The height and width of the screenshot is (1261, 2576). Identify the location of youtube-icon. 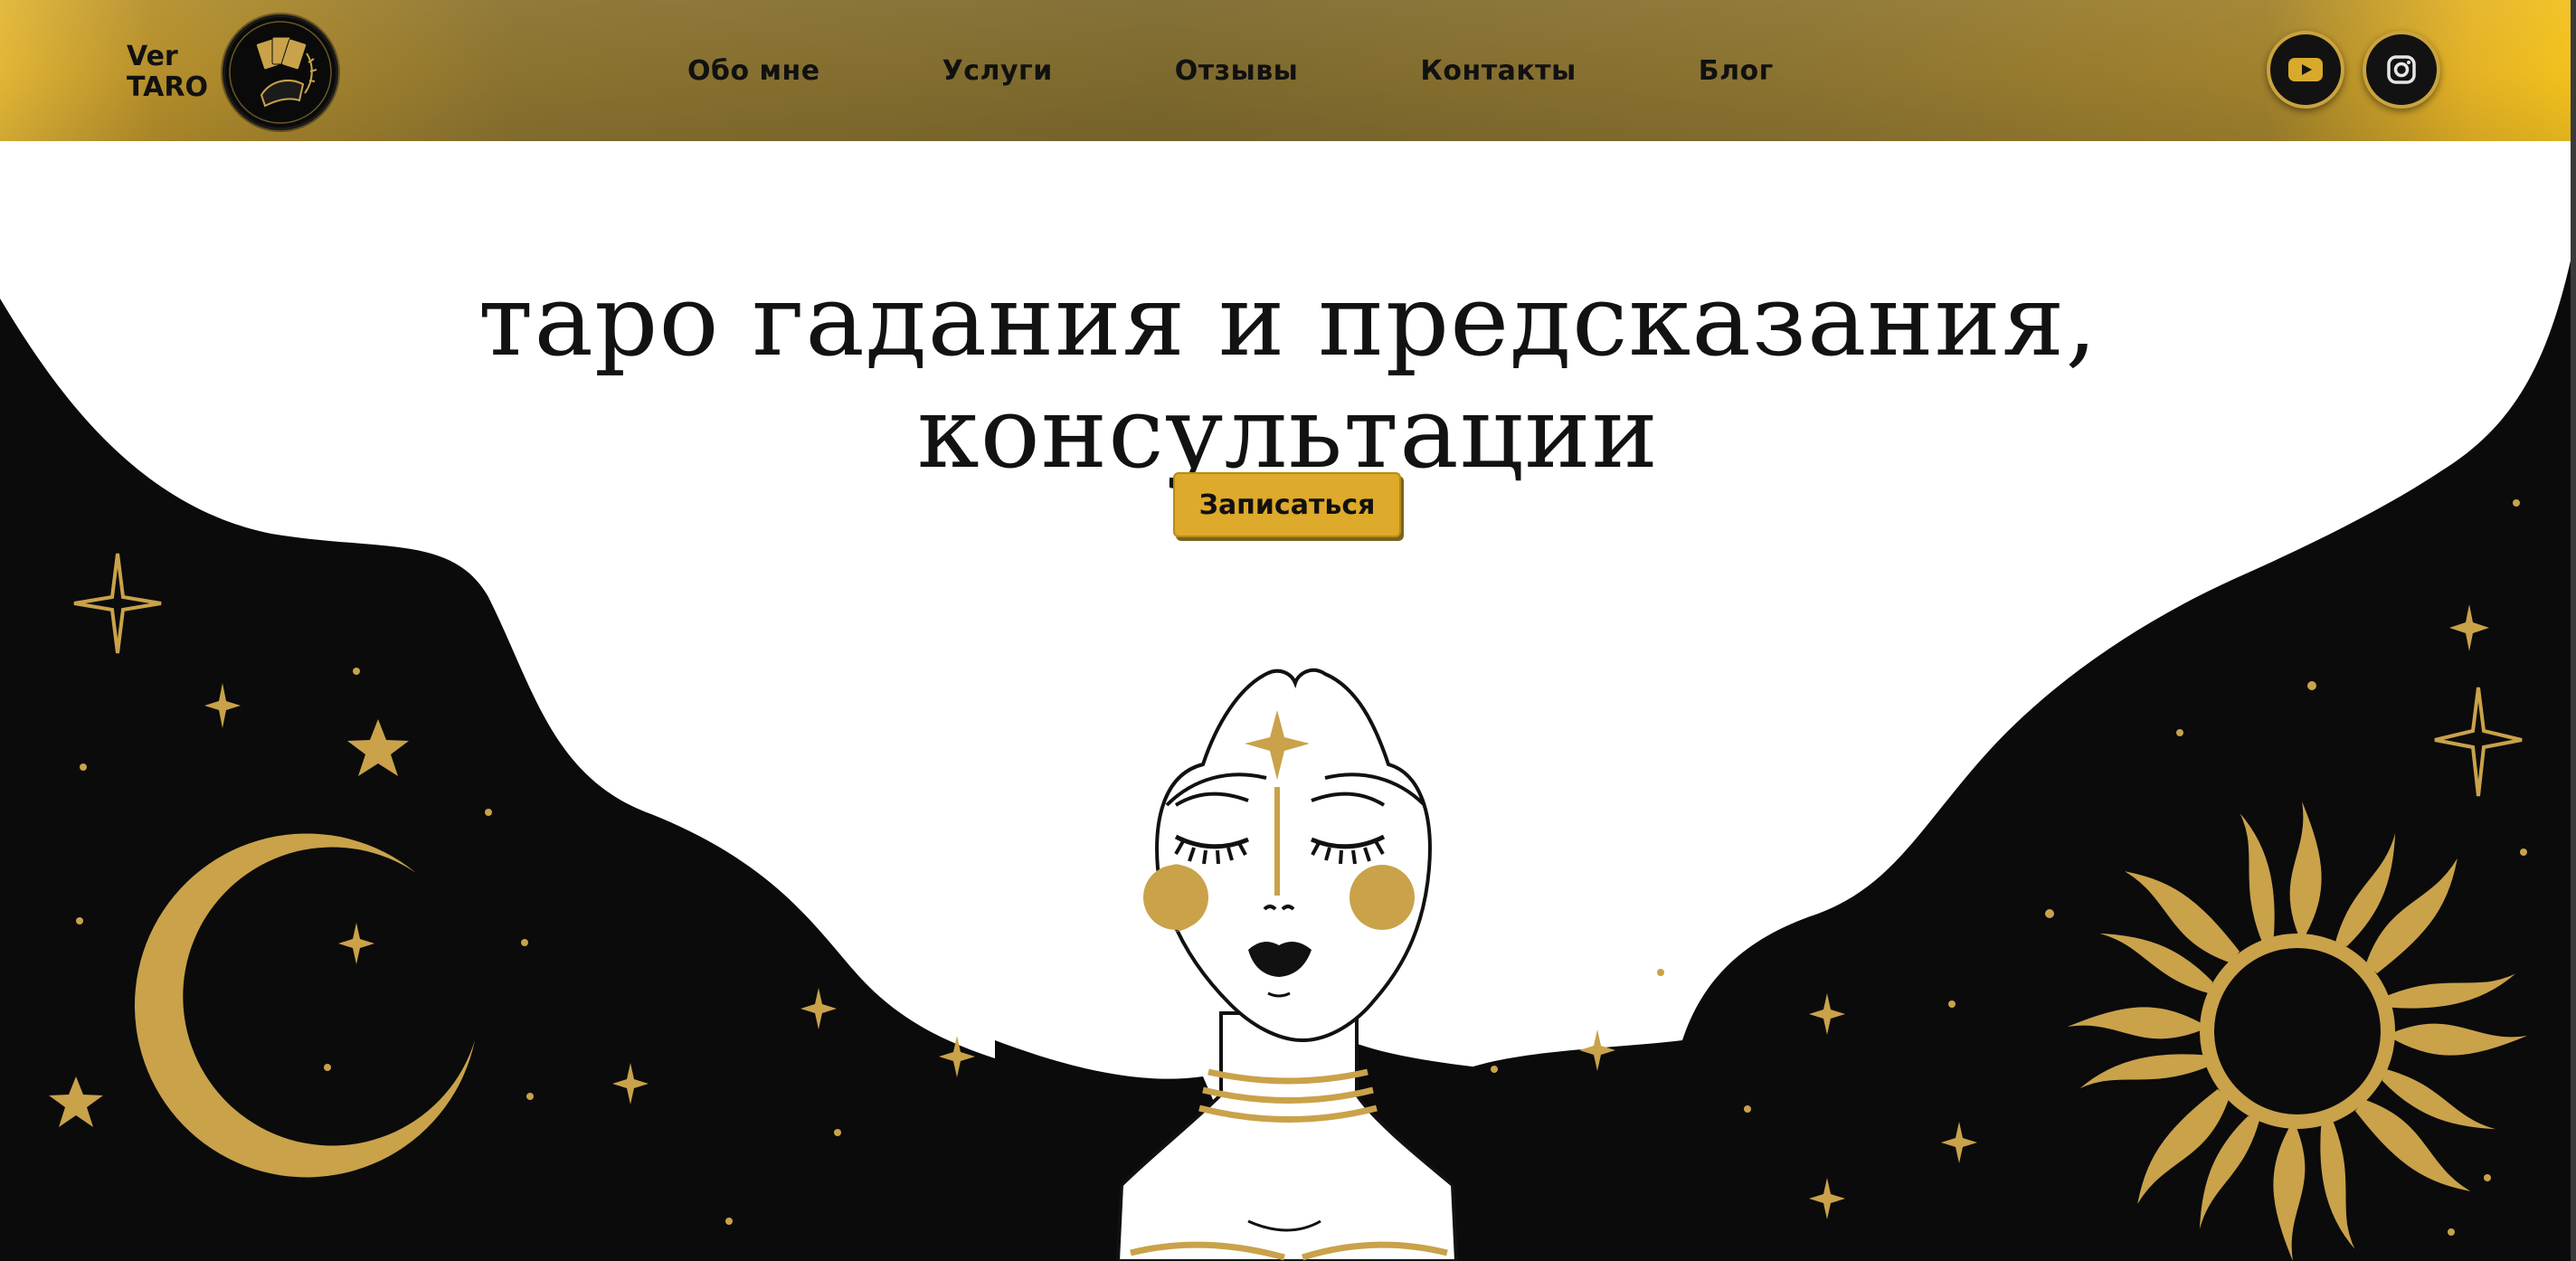
(2306, 69).